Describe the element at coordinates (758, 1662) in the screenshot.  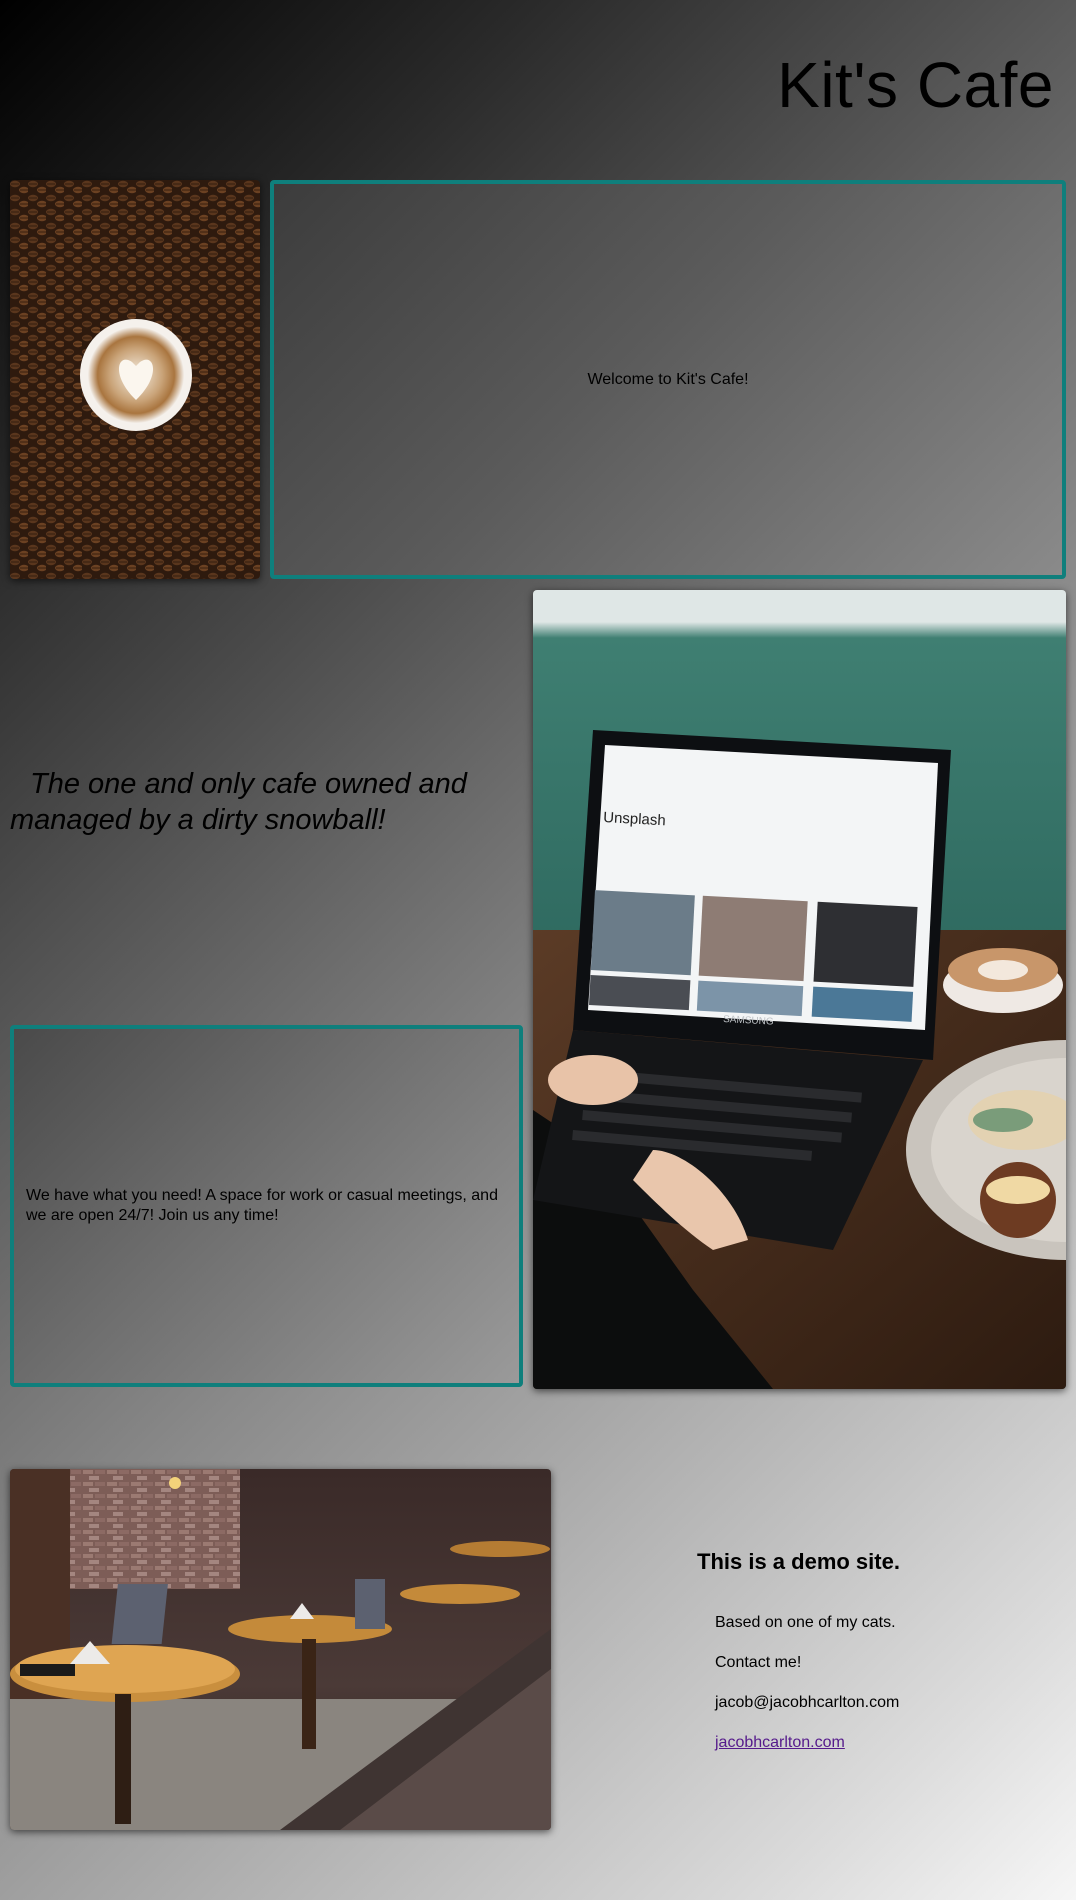
I see `contact-heading: Contact me!` at that location.